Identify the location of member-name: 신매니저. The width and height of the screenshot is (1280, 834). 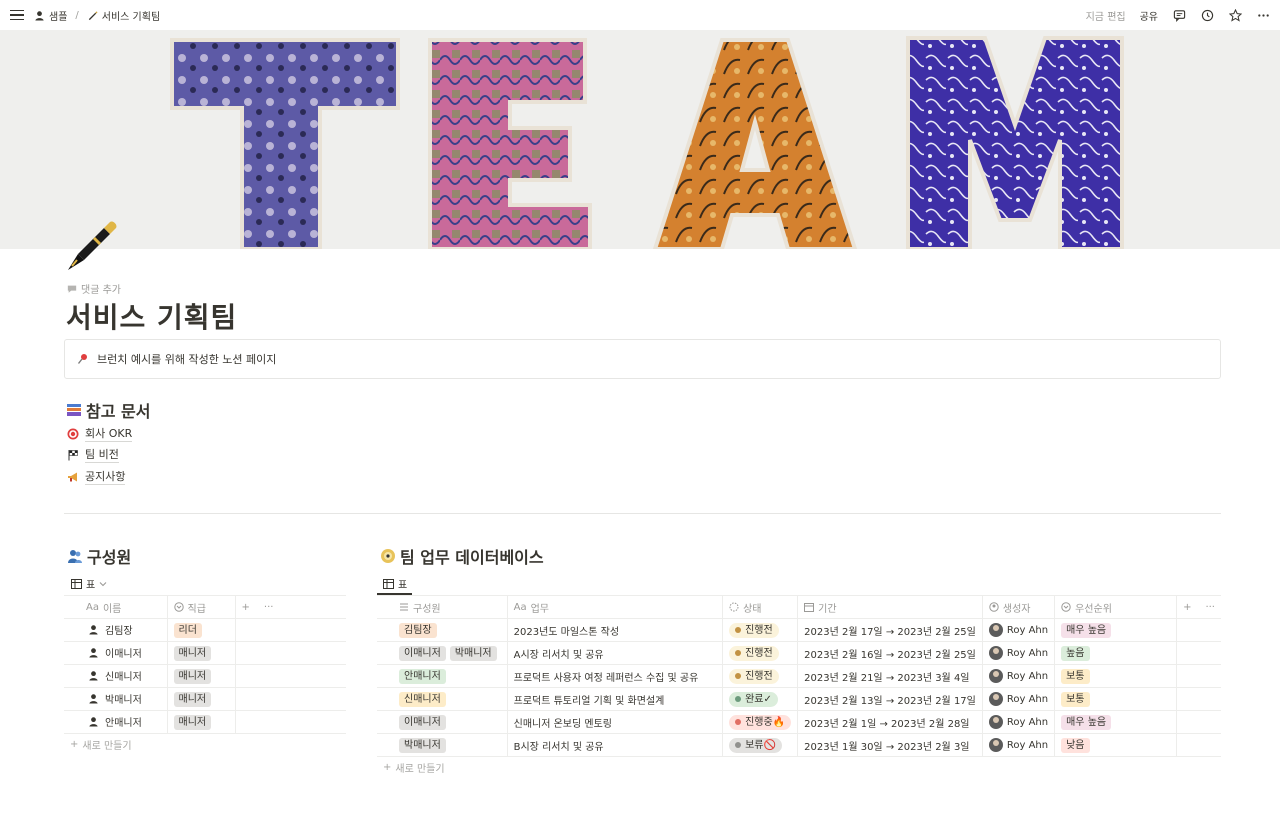
(115, 675).